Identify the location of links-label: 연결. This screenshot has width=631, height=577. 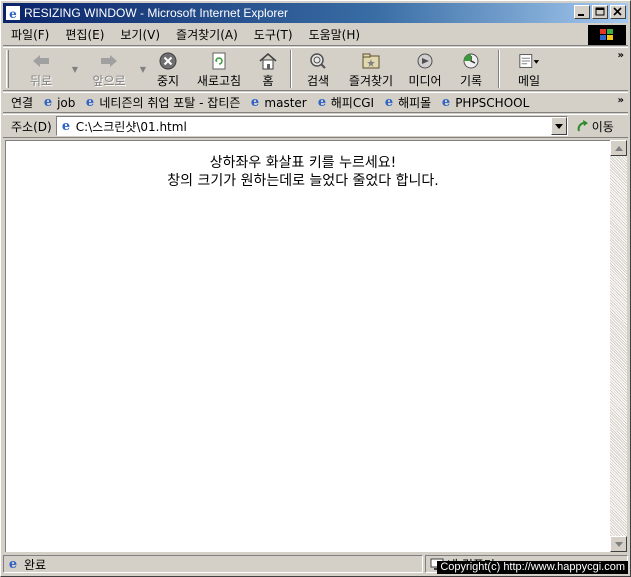
(22, 103).